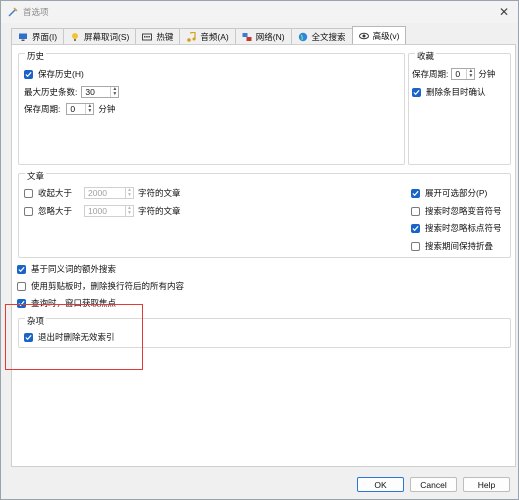 The height and width of the screenshot is (500, 519). I want to click on title-bar: 首选项 ✕, so click(259, 12).